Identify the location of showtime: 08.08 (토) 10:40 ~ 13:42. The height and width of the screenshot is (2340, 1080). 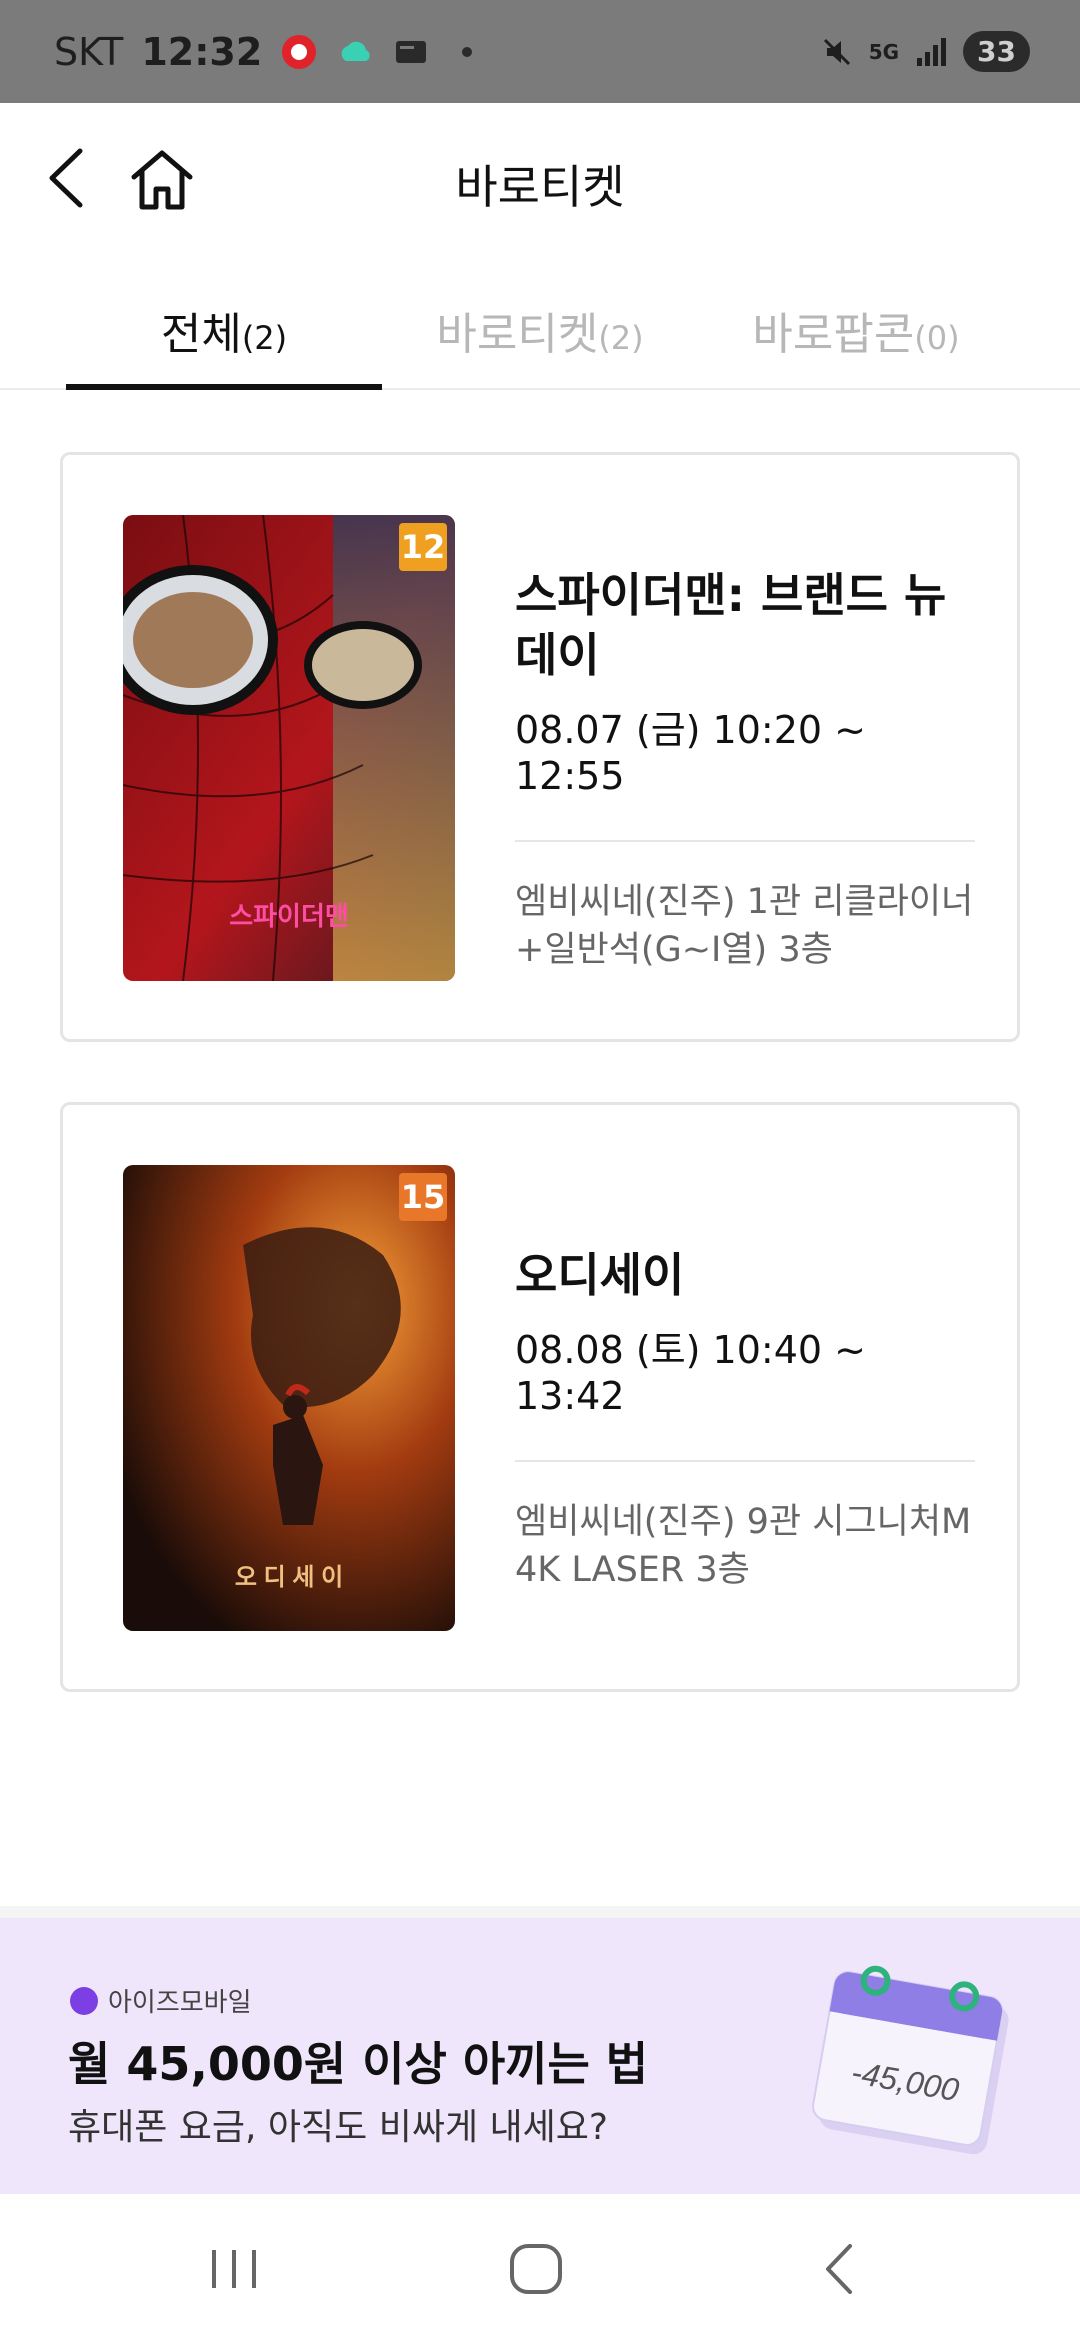
(690, 1373).